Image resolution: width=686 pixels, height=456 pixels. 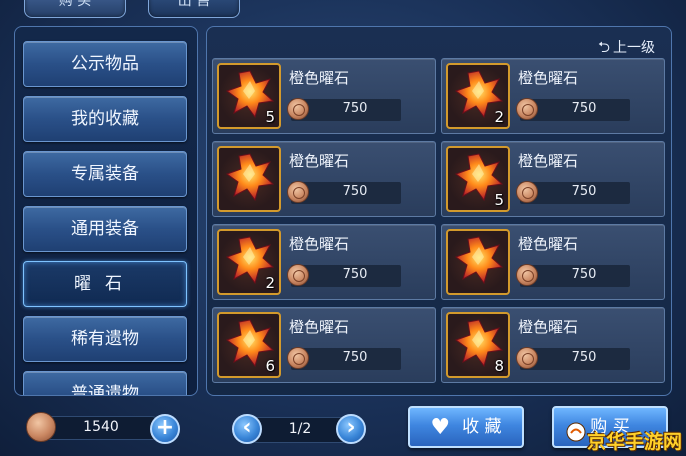 What do you see at coordinates (634, 48) in the screenshot?
I see `back-label: 上一级` at bounding box center [634, 48].